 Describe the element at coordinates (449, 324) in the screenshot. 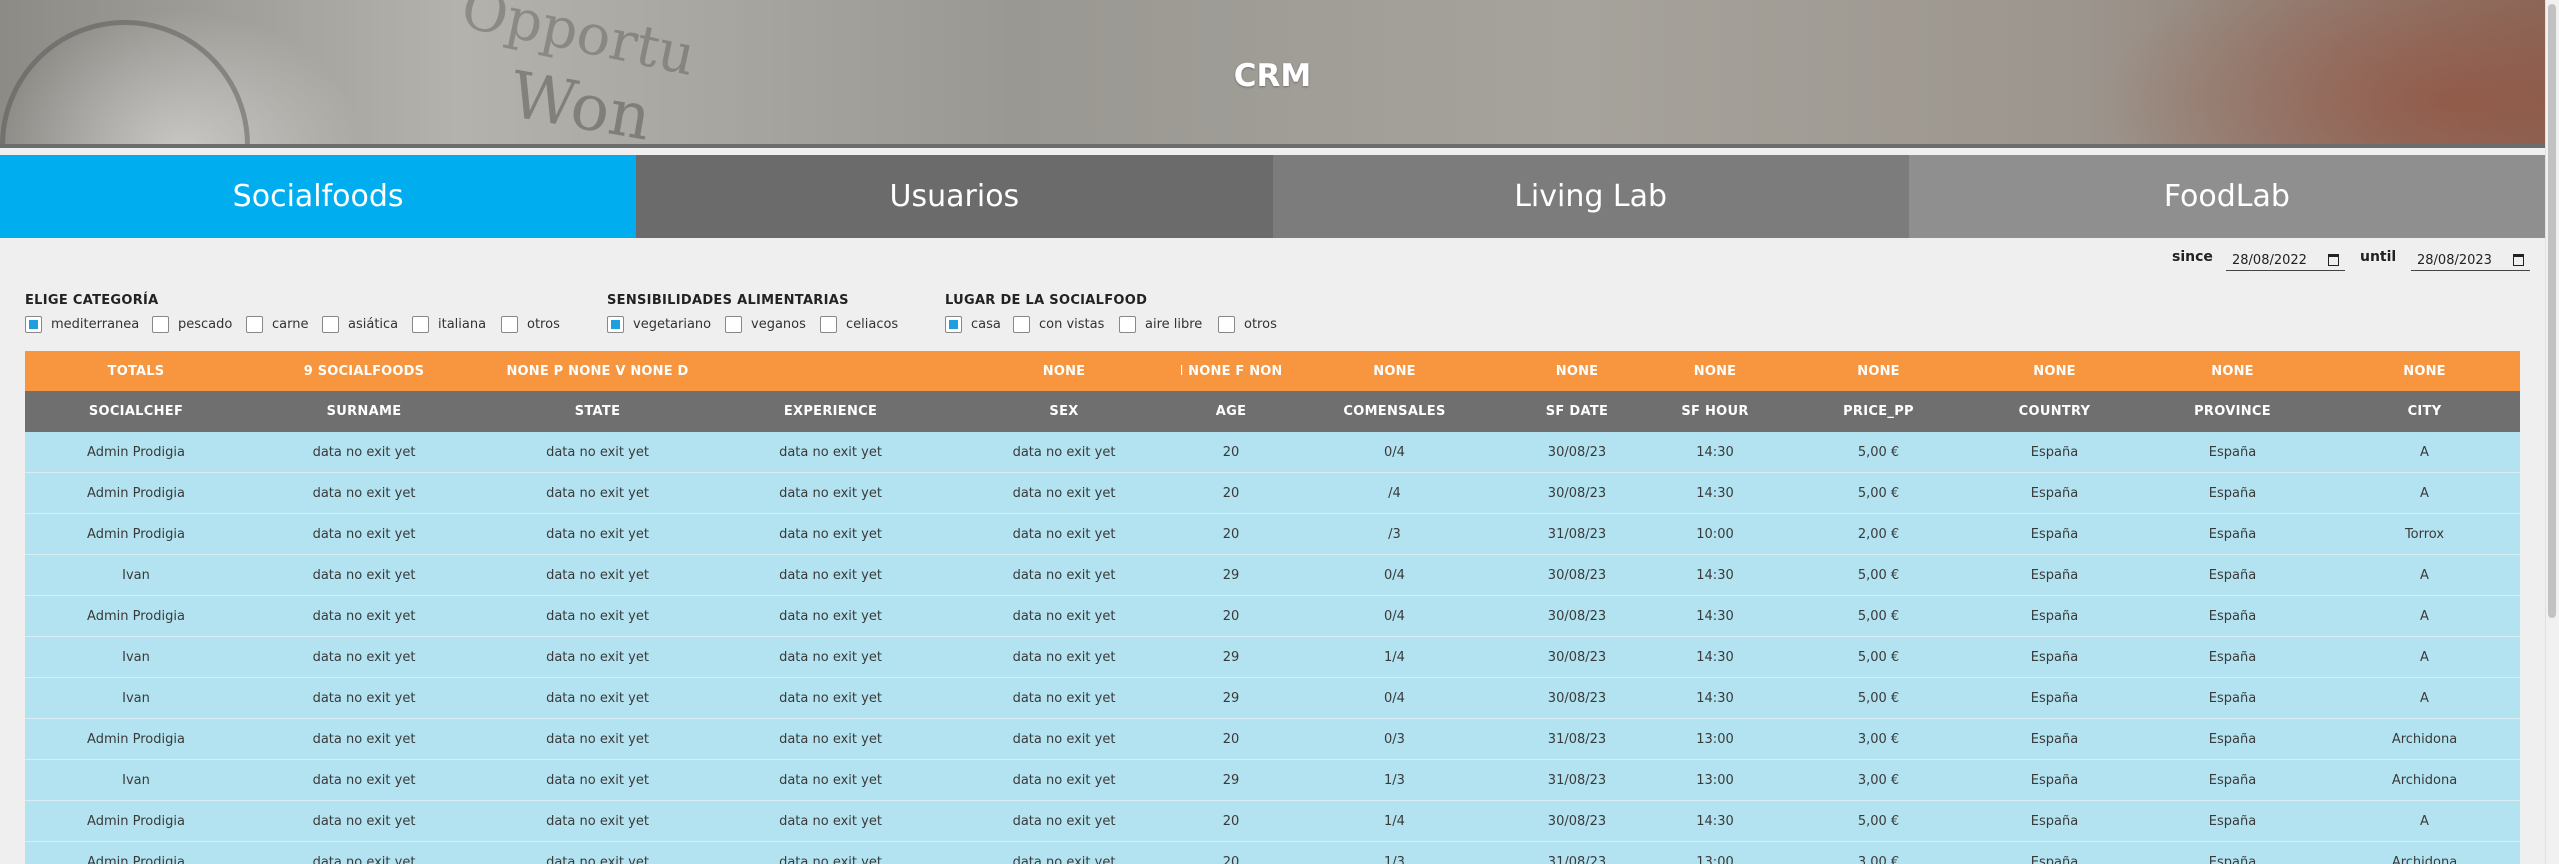

I see `category-option-italiana: italiana` at that location.